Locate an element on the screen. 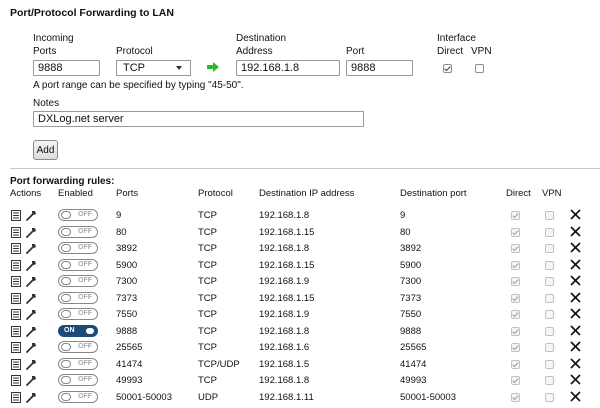 The width and height of the screenshot is (600, 408). cell-ports: 7373 is located at coordinates (127, 298).